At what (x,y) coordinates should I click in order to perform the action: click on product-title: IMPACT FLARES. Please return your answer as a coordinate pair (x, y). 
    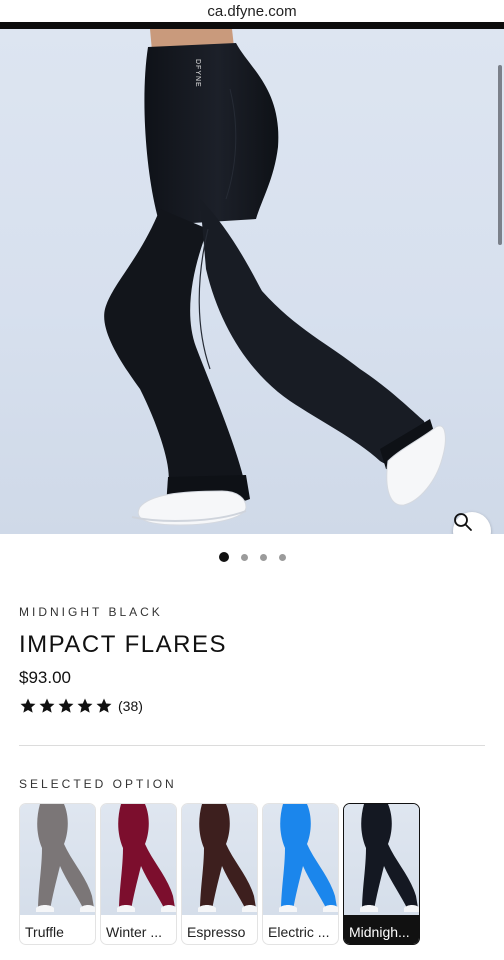
    Looking at the image, I should click on (123, 644).